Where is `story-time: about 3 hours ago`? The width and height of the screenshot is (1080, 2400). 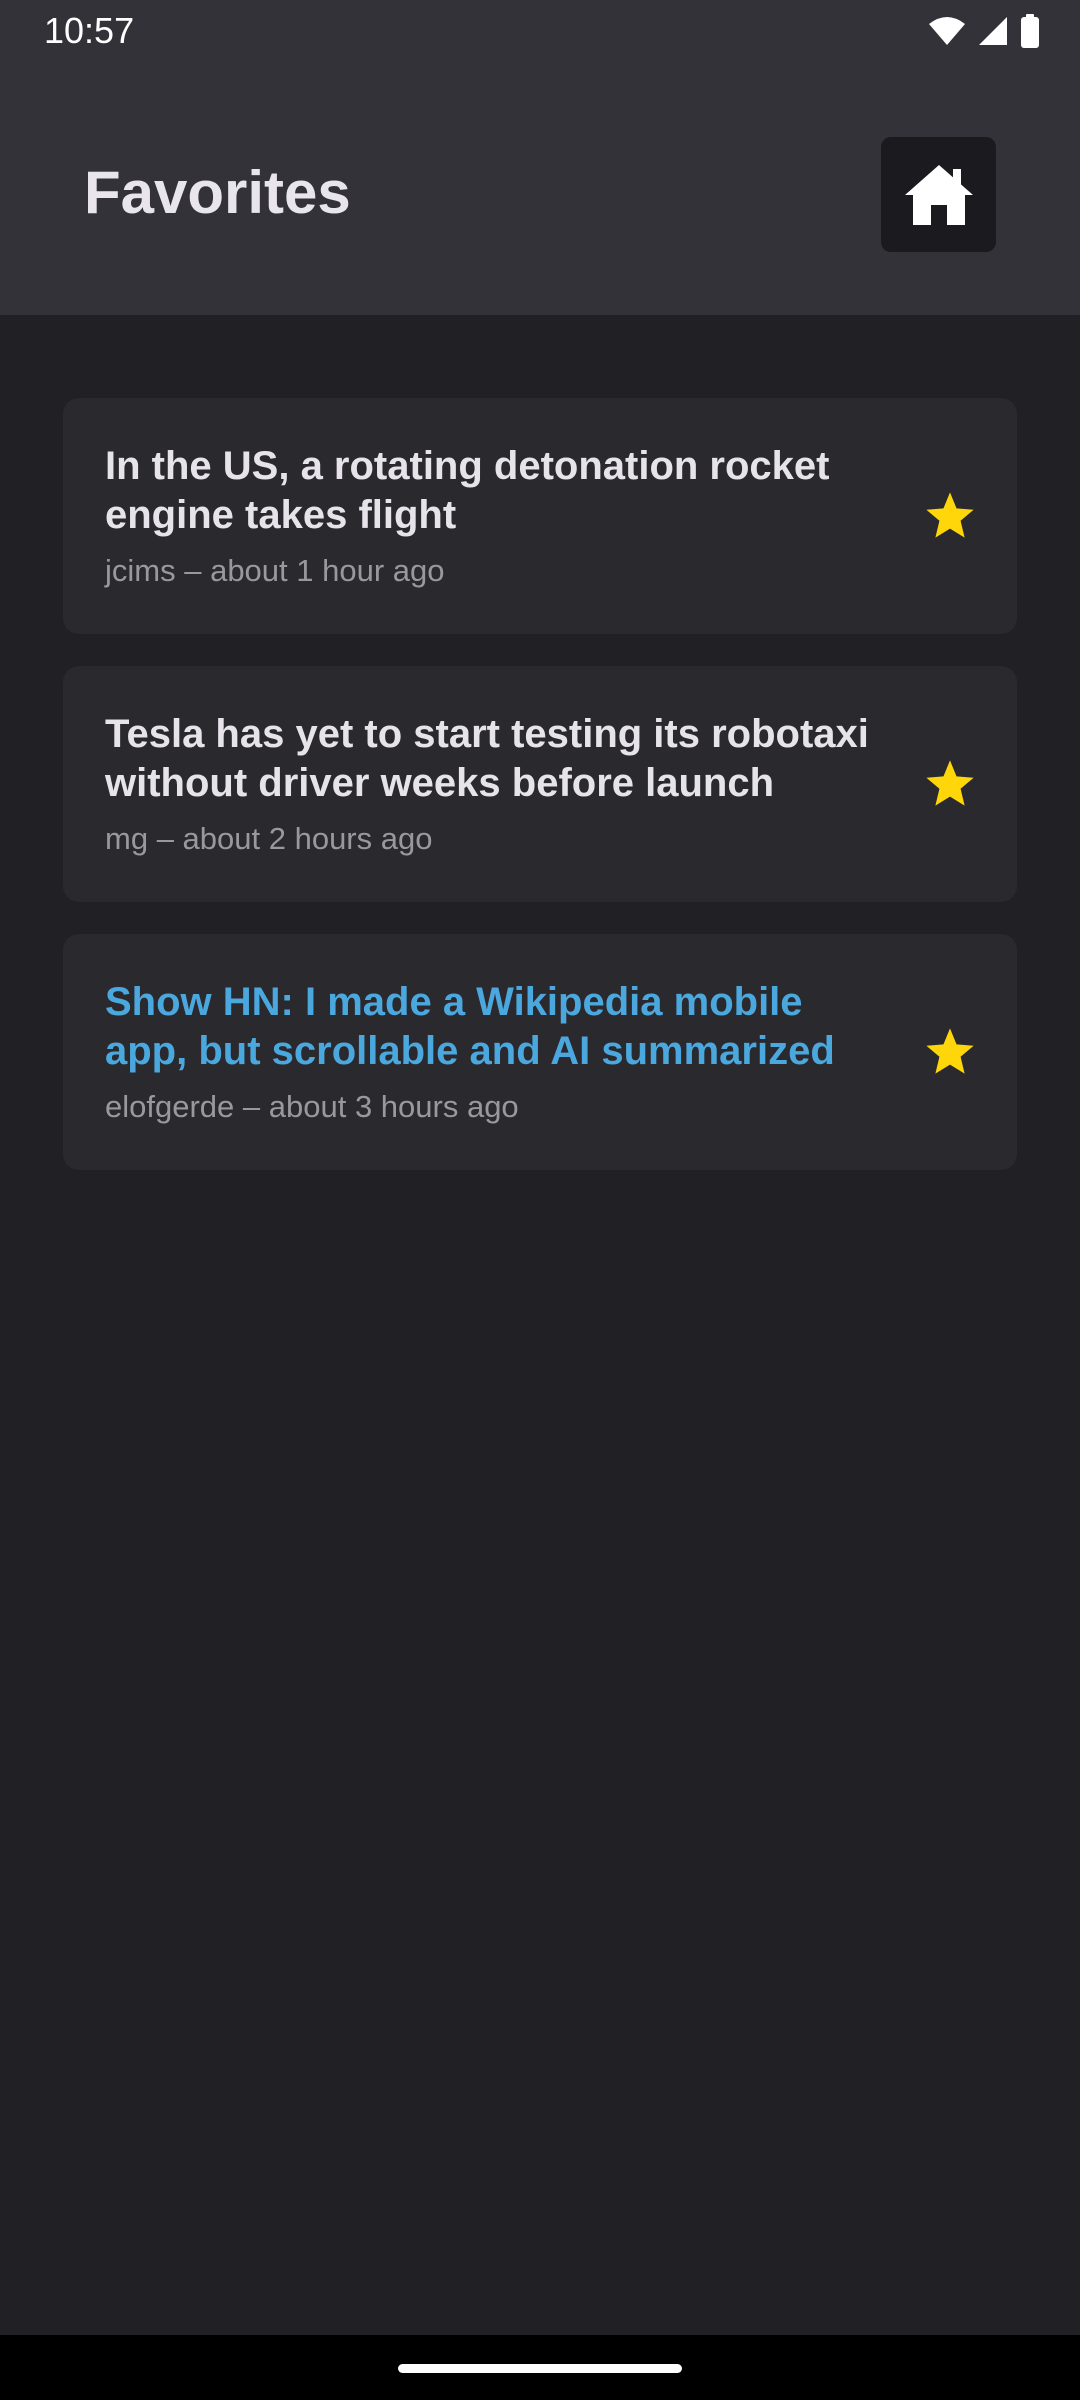 story-time: about 3 hours ago is located at coordinates (393, 1106).